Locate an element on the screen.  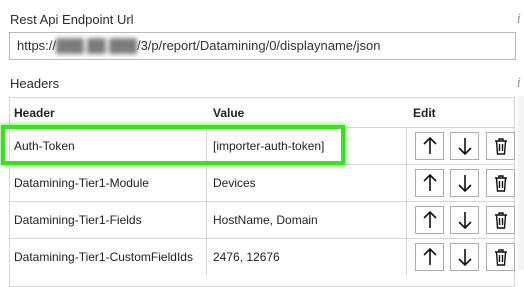
endpoint-url-label: Rest Api Endpoint Url is located at coordinates (72, 19).